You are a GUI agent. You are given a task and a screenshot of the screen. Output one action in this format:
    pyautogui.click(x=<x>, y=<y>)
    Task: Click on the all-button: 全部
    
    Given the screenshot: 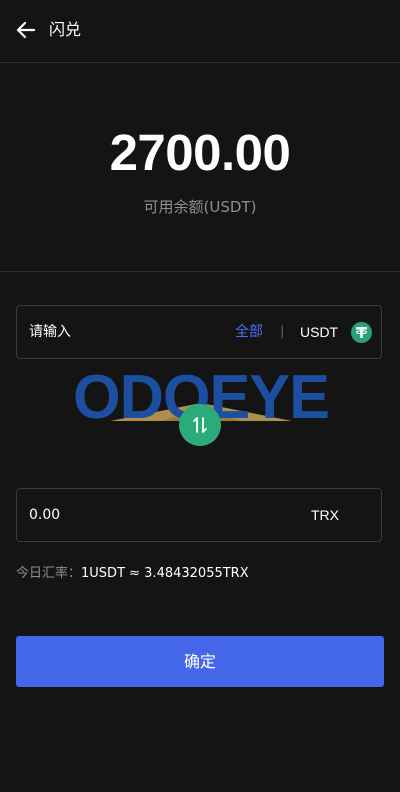 What is the action you would take?
    pyautogui.click(x=249, y=332)
    